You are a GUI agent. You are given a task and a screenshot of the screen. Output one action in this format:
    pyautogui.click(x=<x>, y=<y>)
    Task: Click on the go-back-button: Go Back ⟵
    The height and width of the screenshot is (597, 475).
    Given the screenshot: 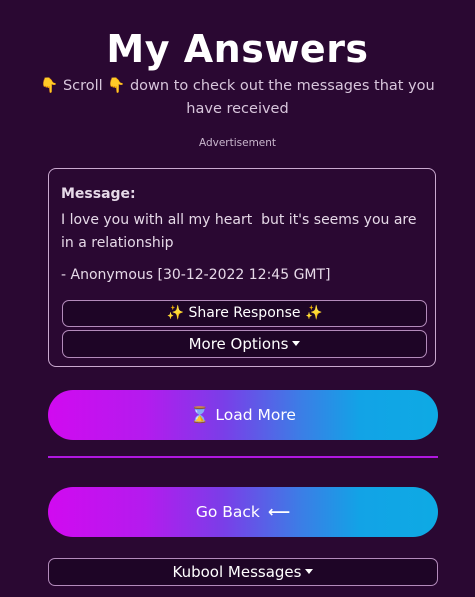 What is the action you would take?
    pyautogui.click(x=243, y=512)
    